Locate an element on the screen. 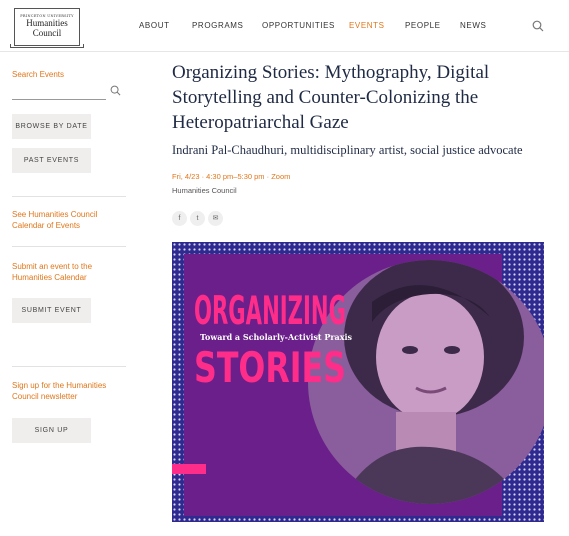 The image size is (569, 536). nav-events: EVENTS is located at coordinates (367, 25).